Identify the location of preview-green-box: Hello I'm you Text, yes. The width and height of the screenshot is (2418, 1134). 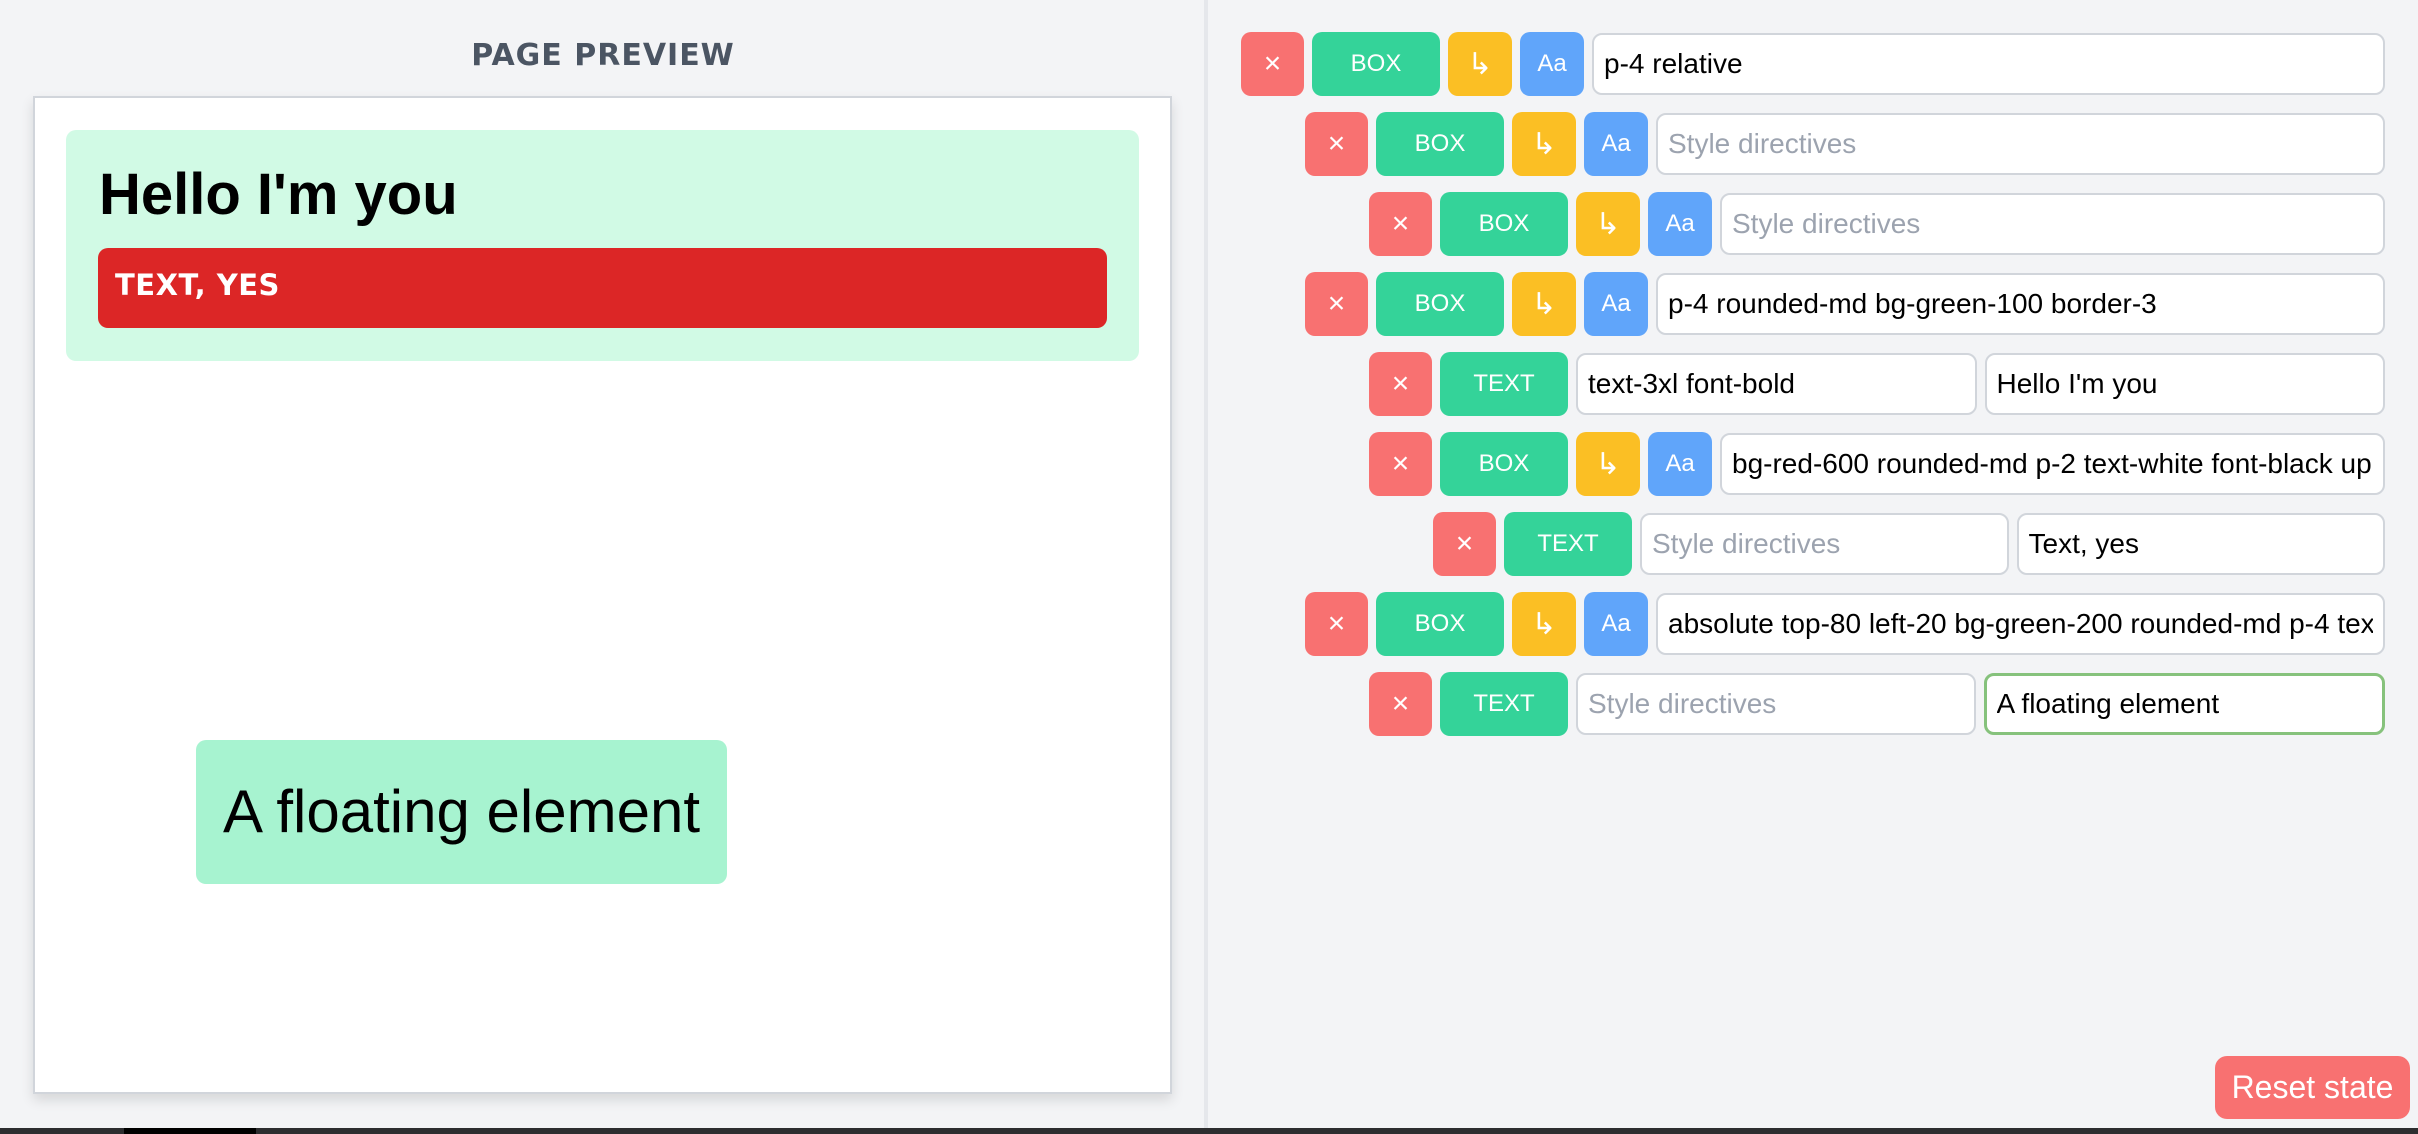
(602, 245).